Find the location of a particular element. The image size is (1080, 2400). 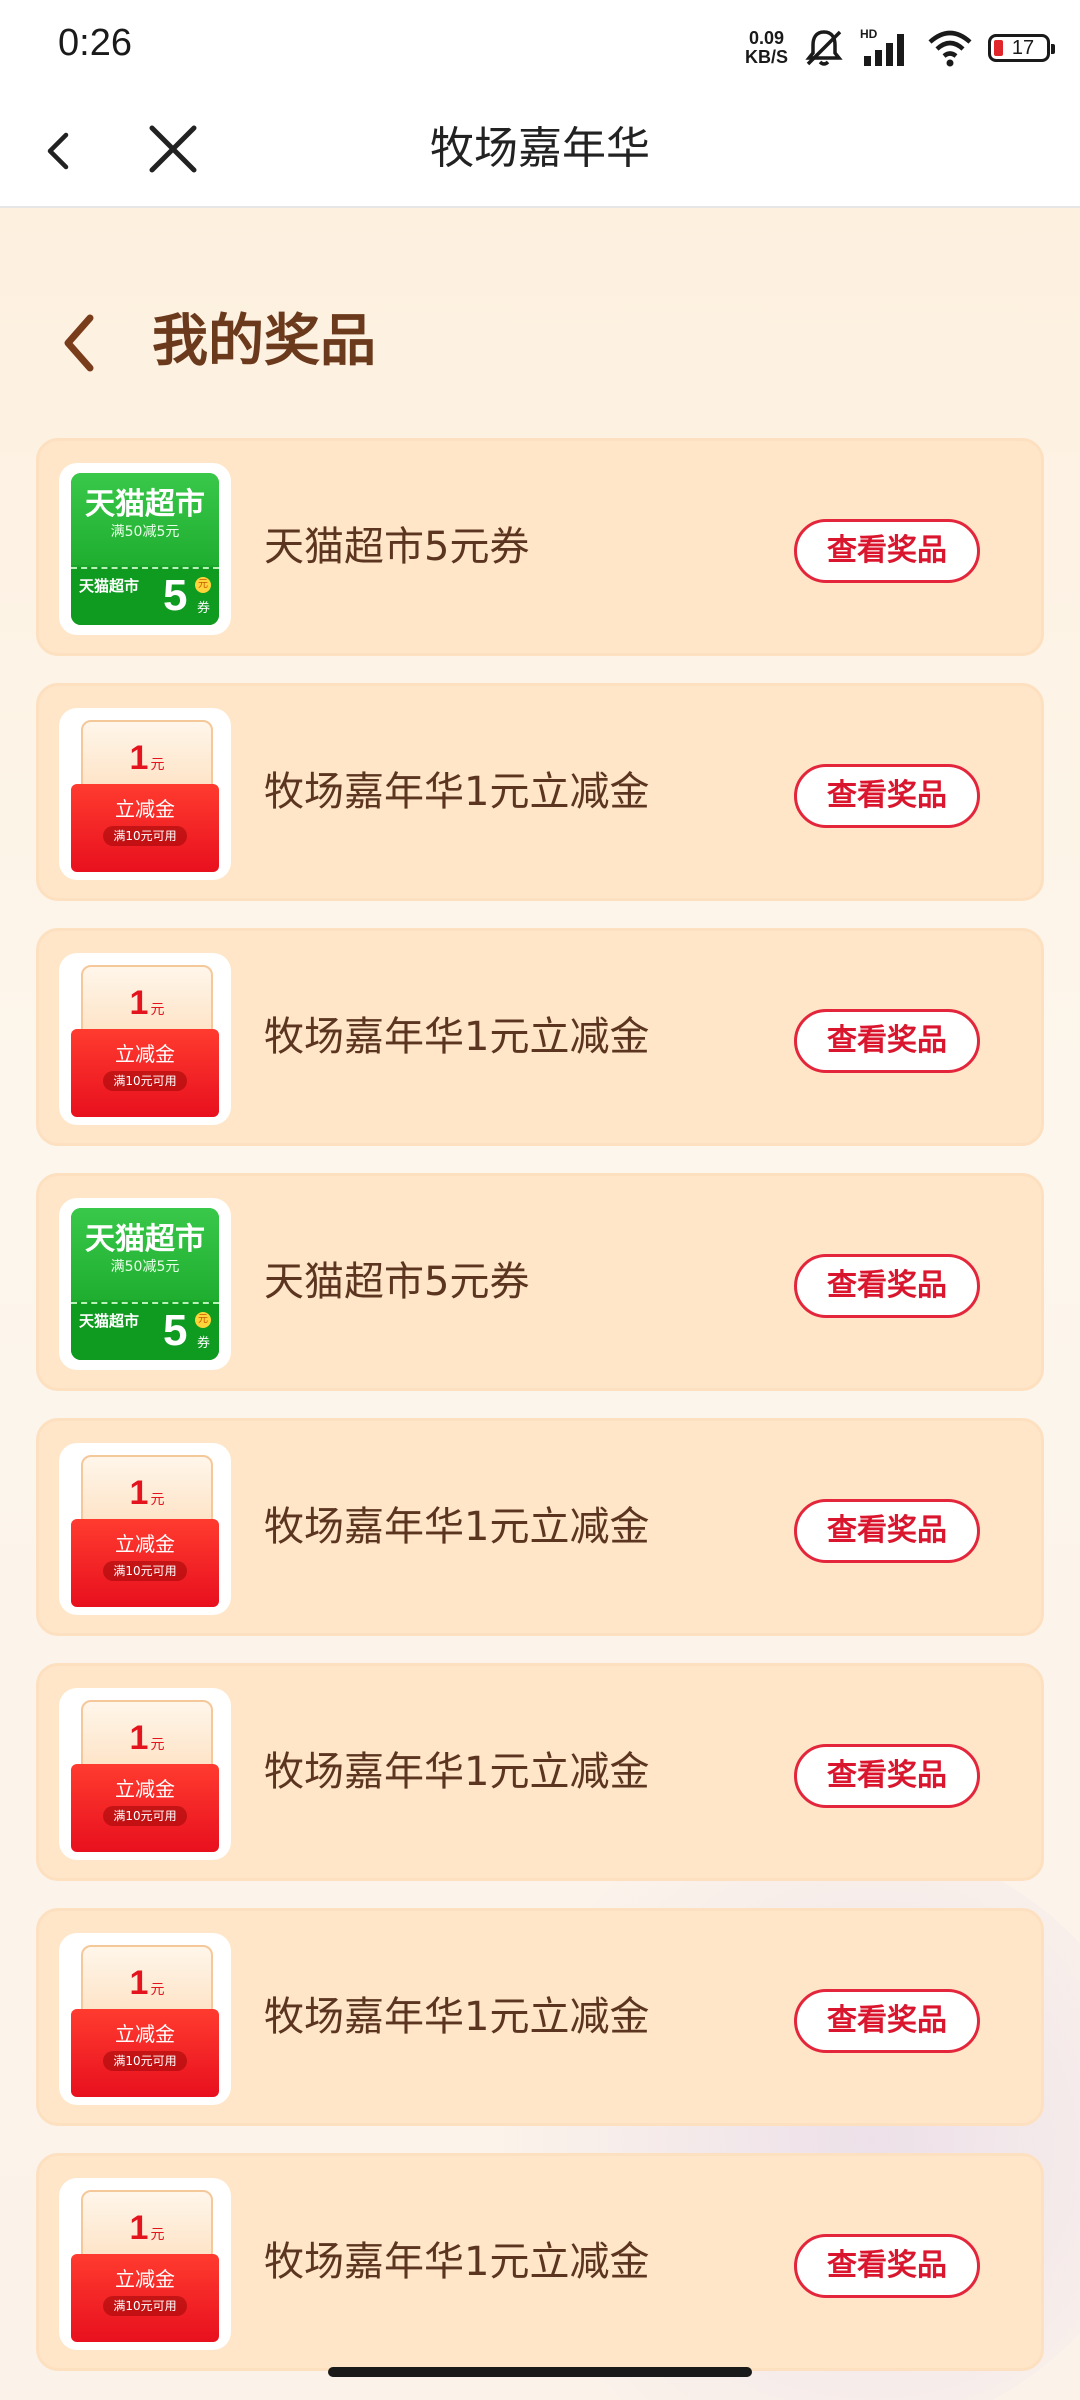

status-icons: 0.09 KB/S HD 17 is located at coordinates (900, 48).